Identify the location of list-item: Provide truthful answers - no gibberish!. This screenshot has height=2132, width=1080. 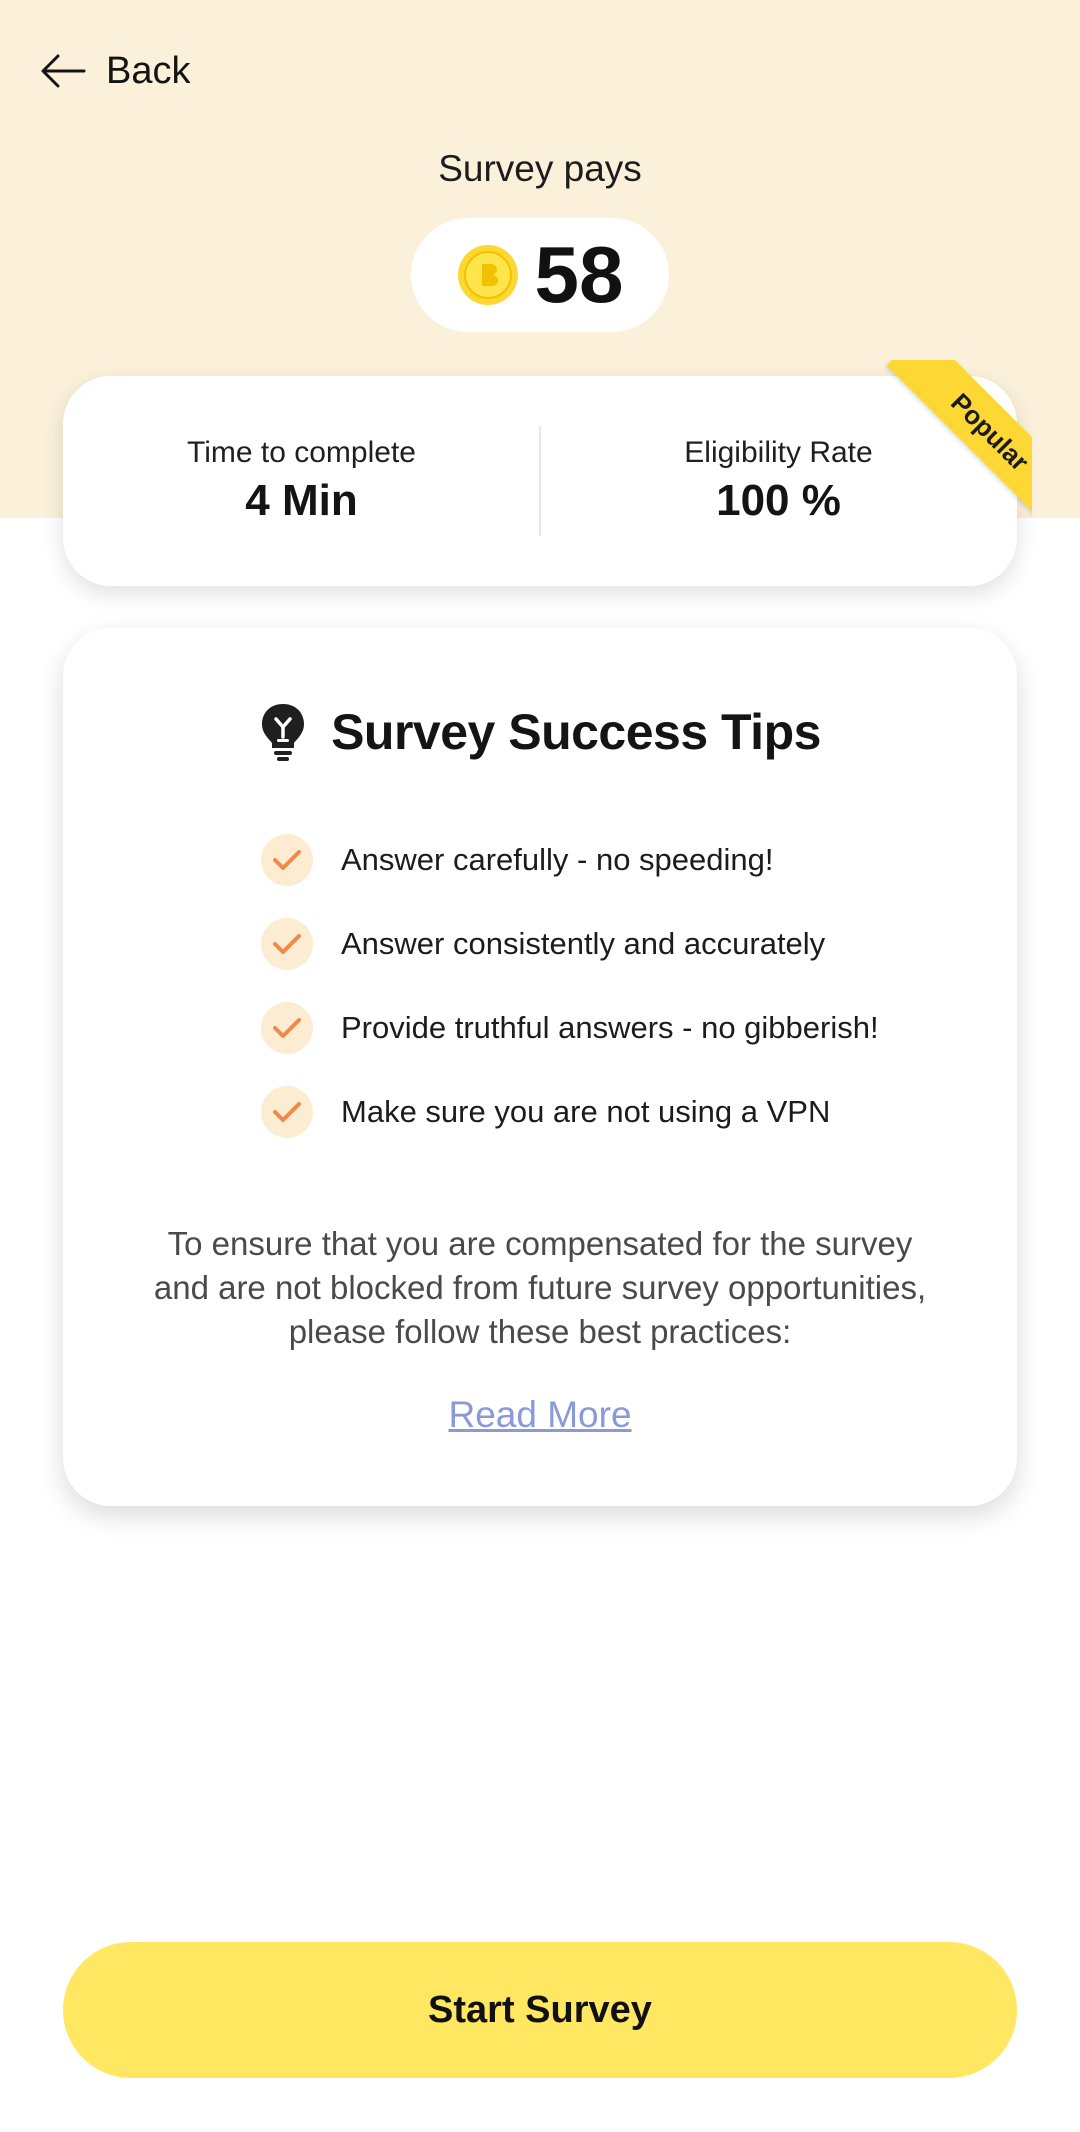
(570, 1028).